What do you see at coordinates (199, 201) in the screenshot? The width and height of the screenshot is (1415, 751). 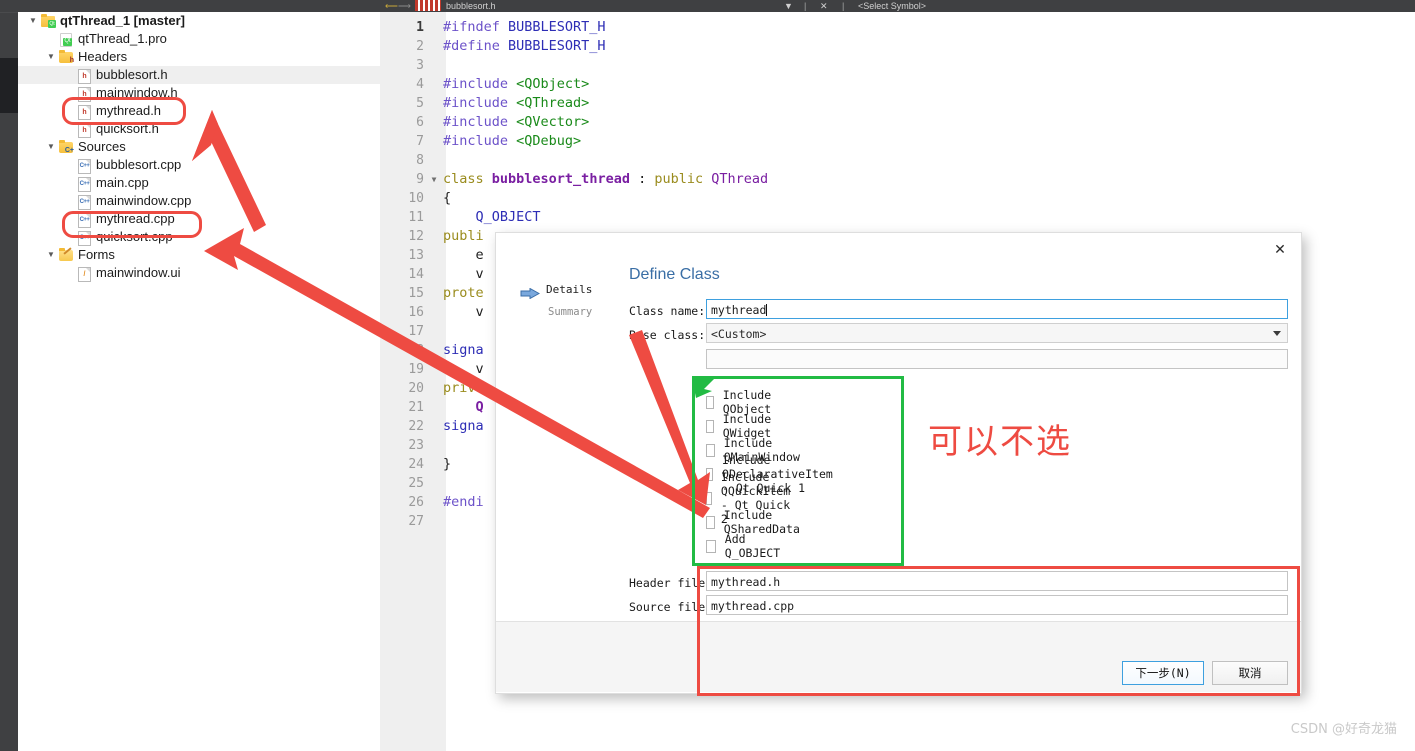 I see `tree-item-mainwindow-cpp: C++ mainwindow.cpp` at bounding box center [199, 201].